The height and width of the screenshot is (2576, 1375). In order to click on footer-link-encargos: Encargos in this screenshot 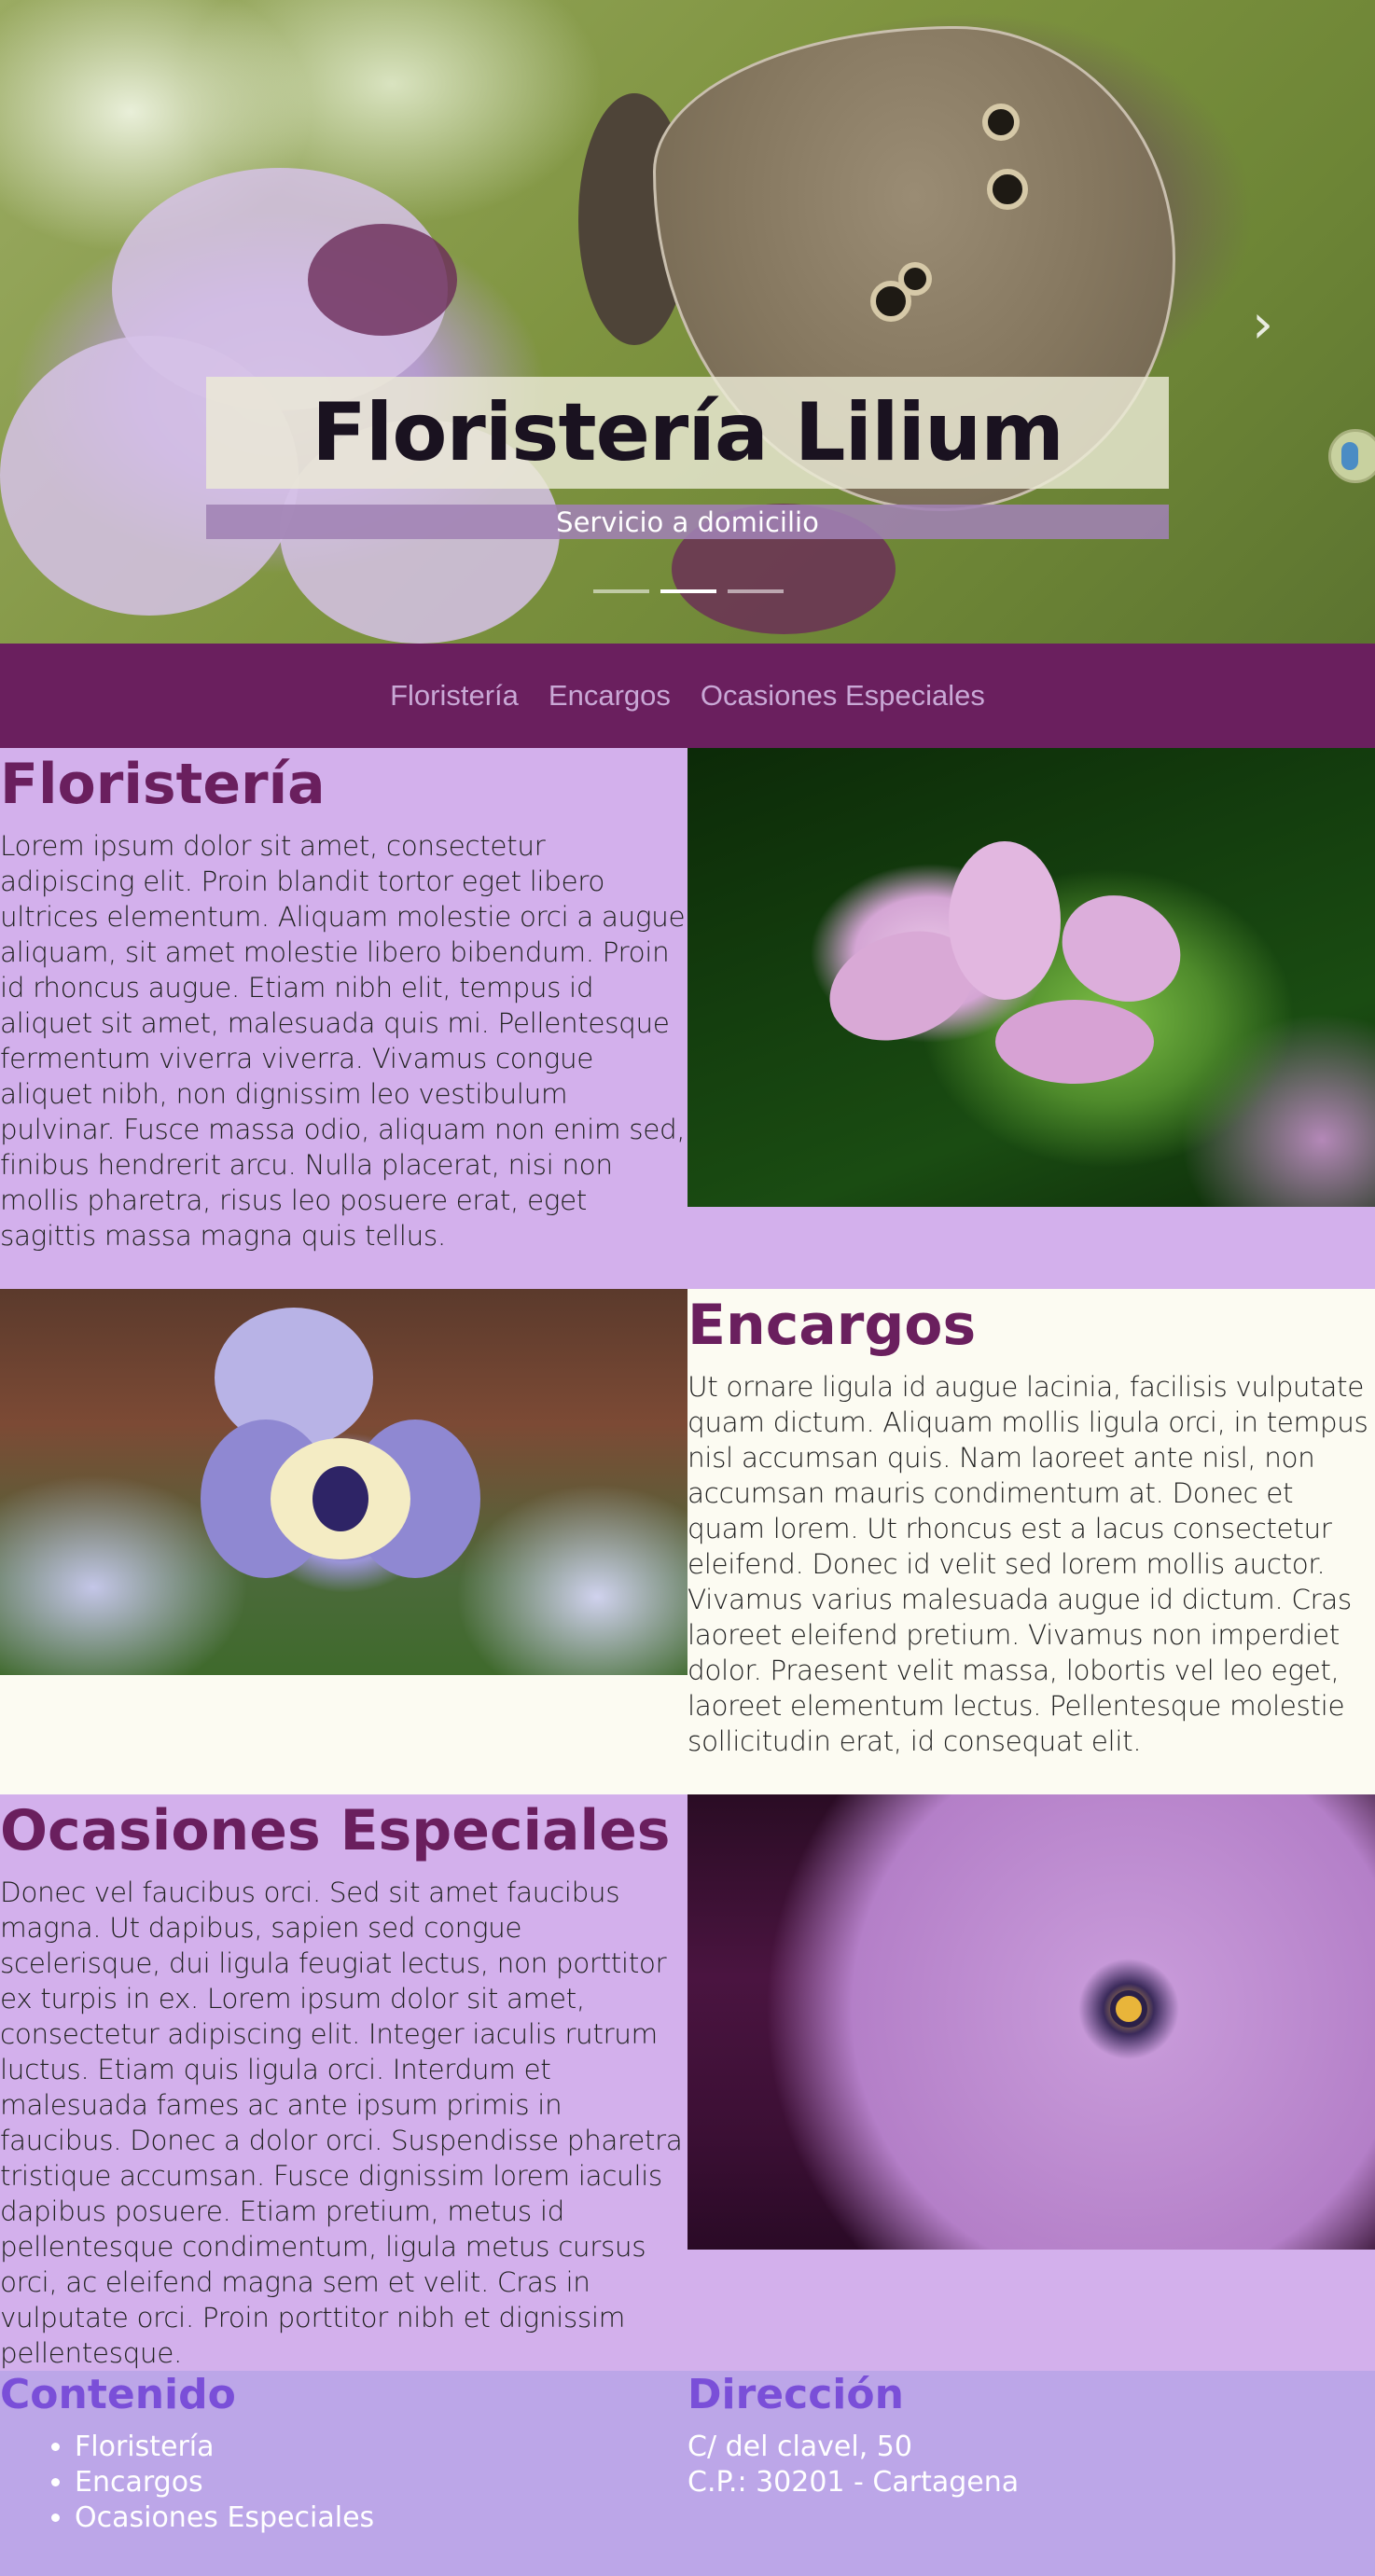, I will do `click(381, 2482)`.